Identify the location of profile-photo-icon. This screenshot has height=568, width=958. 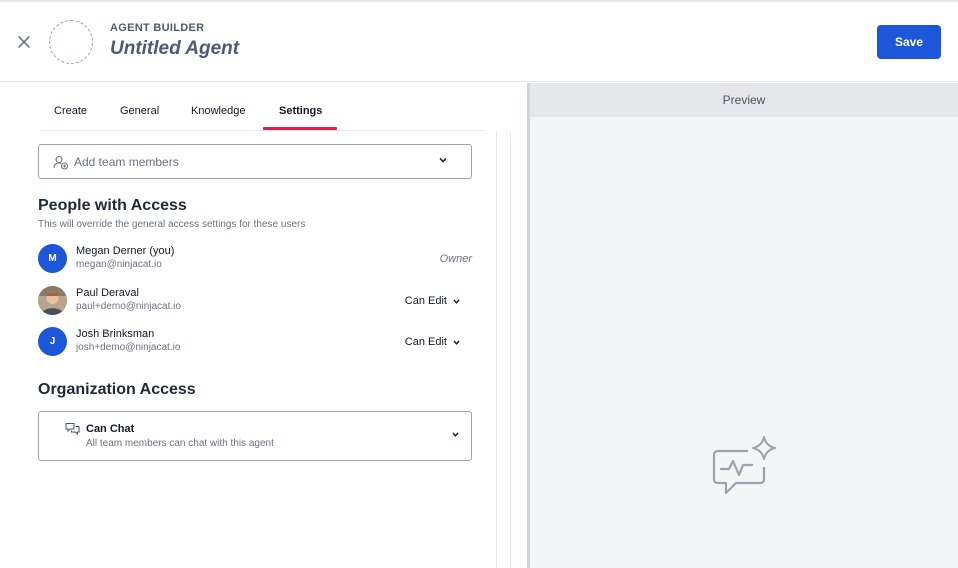
(52, 300).